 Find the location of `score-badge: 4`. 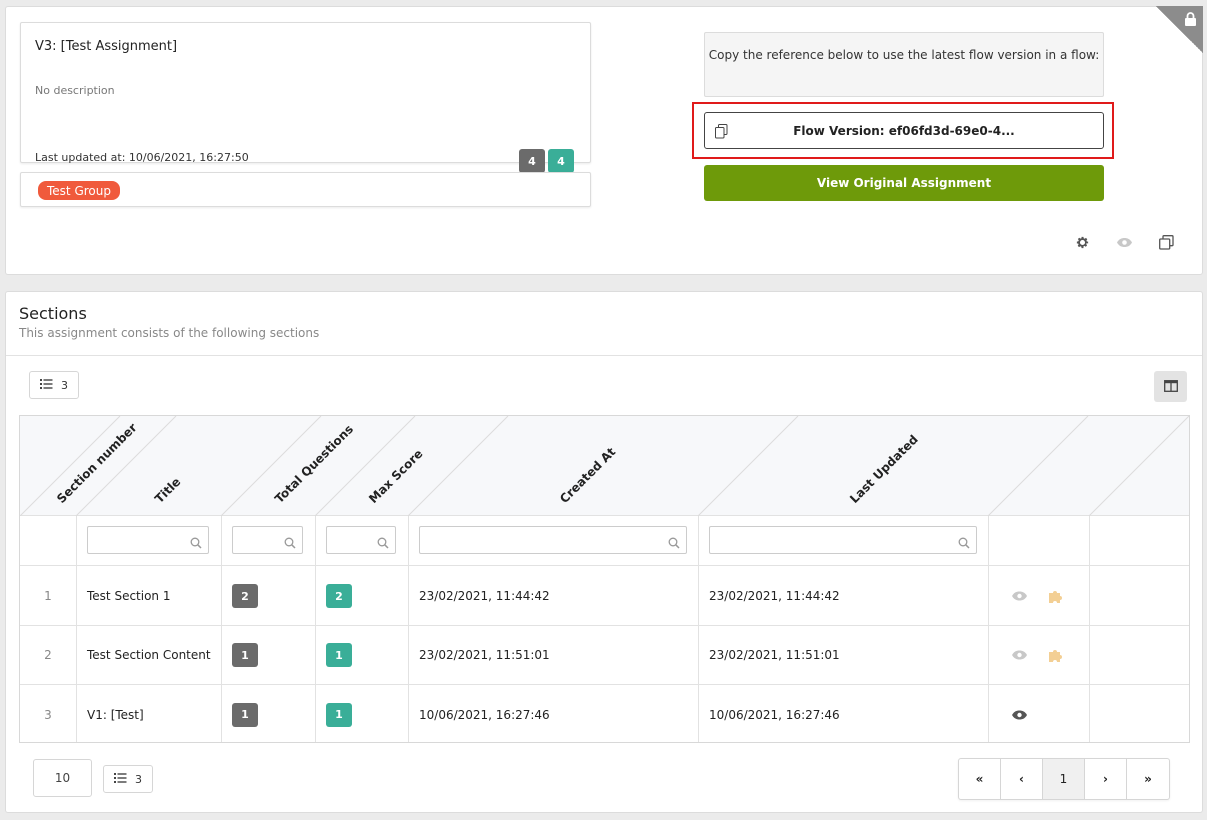

score-badge: 4 is located at coordinates (561, 161).